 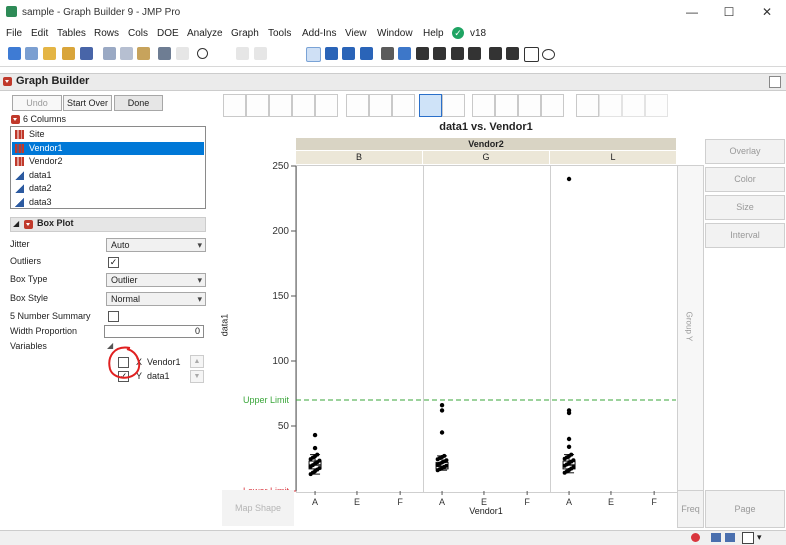 What do you see at coordinates (745, 179) in the screenshot?
I see `color-zone: Color` at bounding box center [745, 179].